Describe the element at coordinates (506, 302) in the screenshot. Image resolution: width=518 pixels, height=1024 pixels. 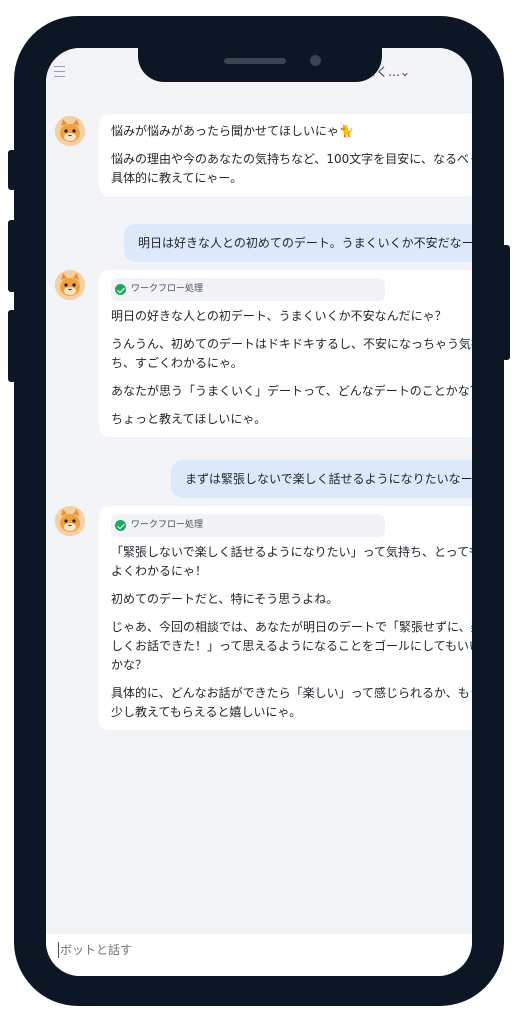
I see `side-button-power` at that location.